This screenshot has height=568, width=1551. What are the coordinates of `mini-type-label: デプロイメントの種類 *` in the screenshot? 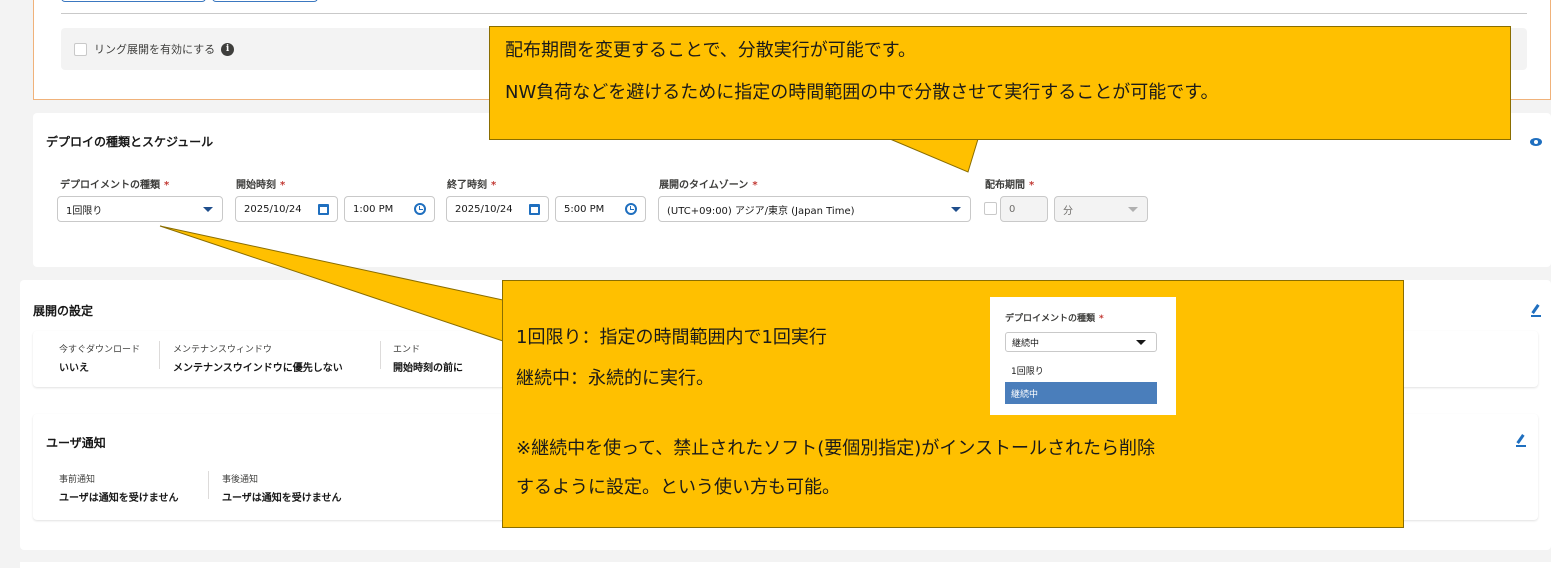 It's located at (1054, 319).